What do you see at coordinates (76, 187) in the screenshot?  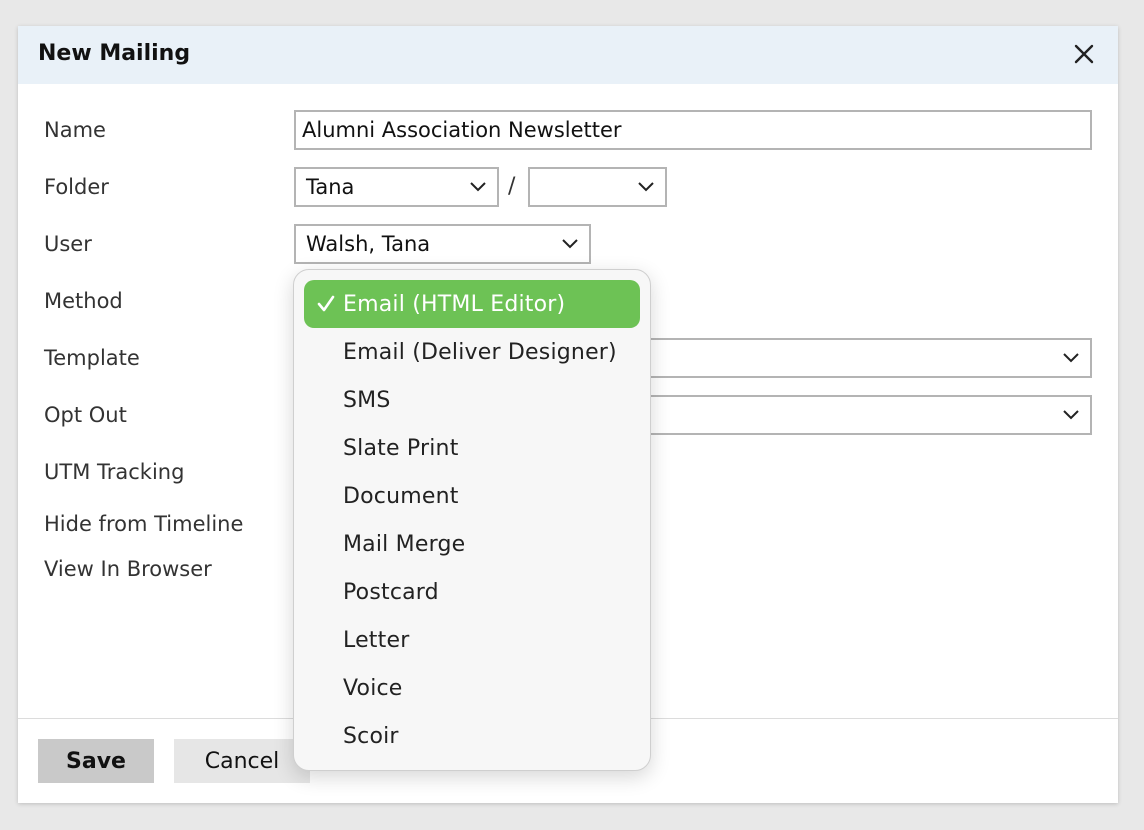 I see `folder-label: Folder` at bounding box center [76, 187].